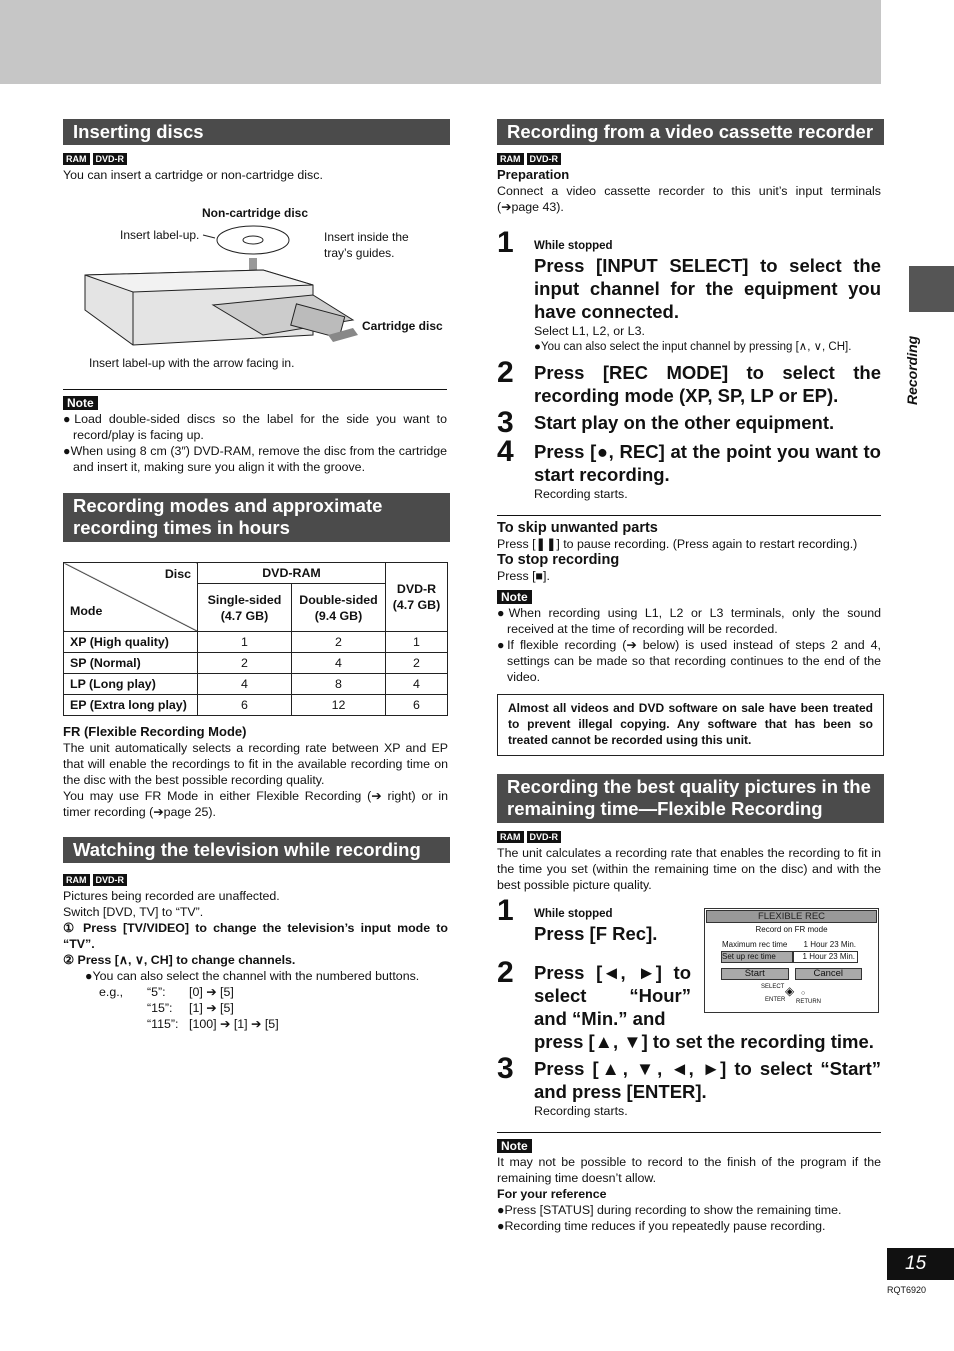 The image size is (954, 1351). What do you see at coordinates (402, 326) in the screenshot?
I see `label-cartridge: Cartridge disc` at bounding box center [402, 326].